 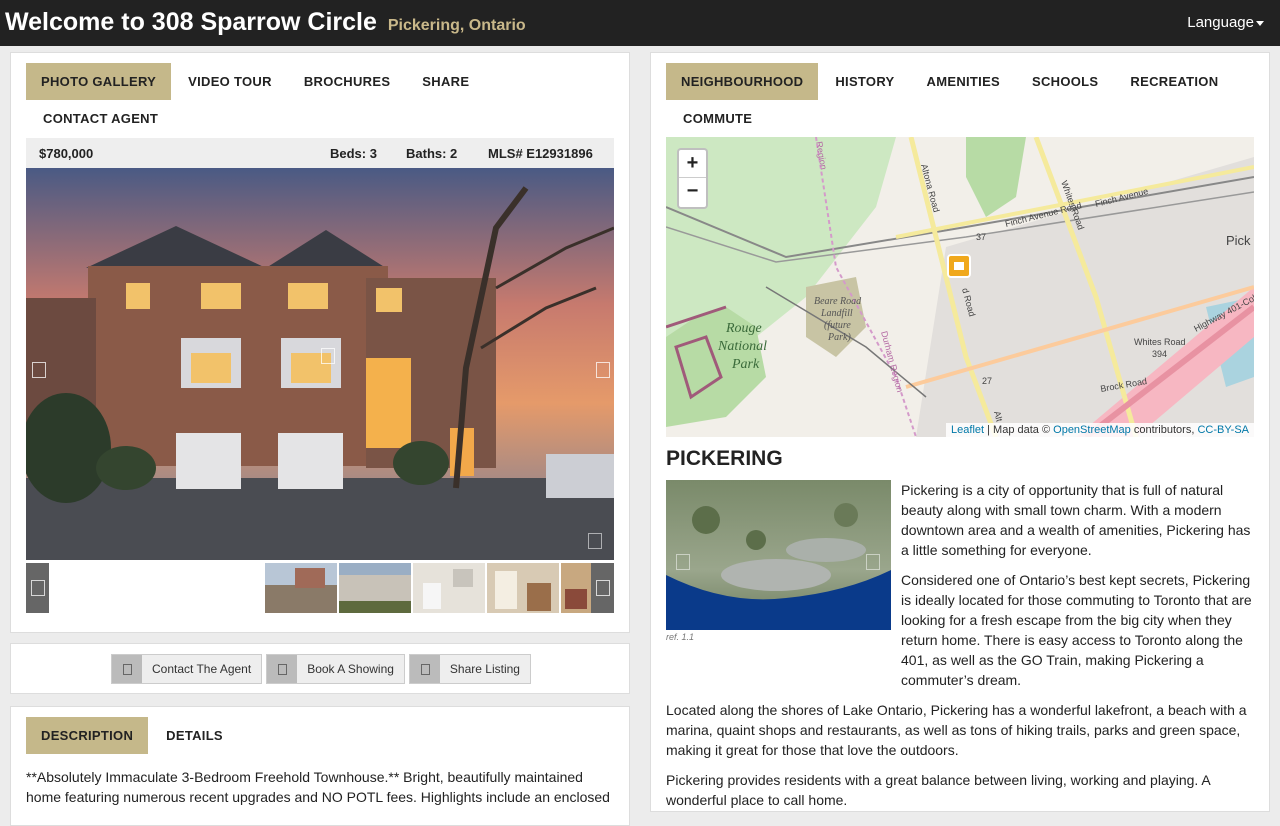 I want to click on thumbnail-2-image, so click(x=375, y=588).